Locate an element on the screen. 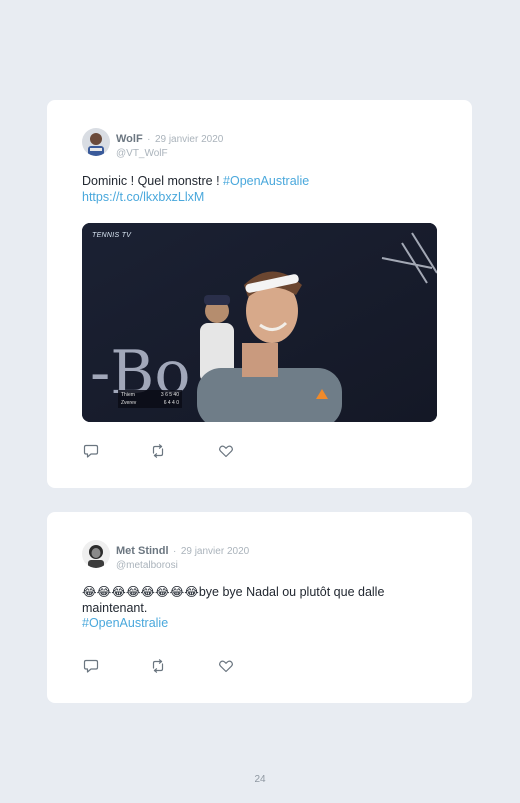  author-handle: @metalborosi is located at coordinates (182, 565).